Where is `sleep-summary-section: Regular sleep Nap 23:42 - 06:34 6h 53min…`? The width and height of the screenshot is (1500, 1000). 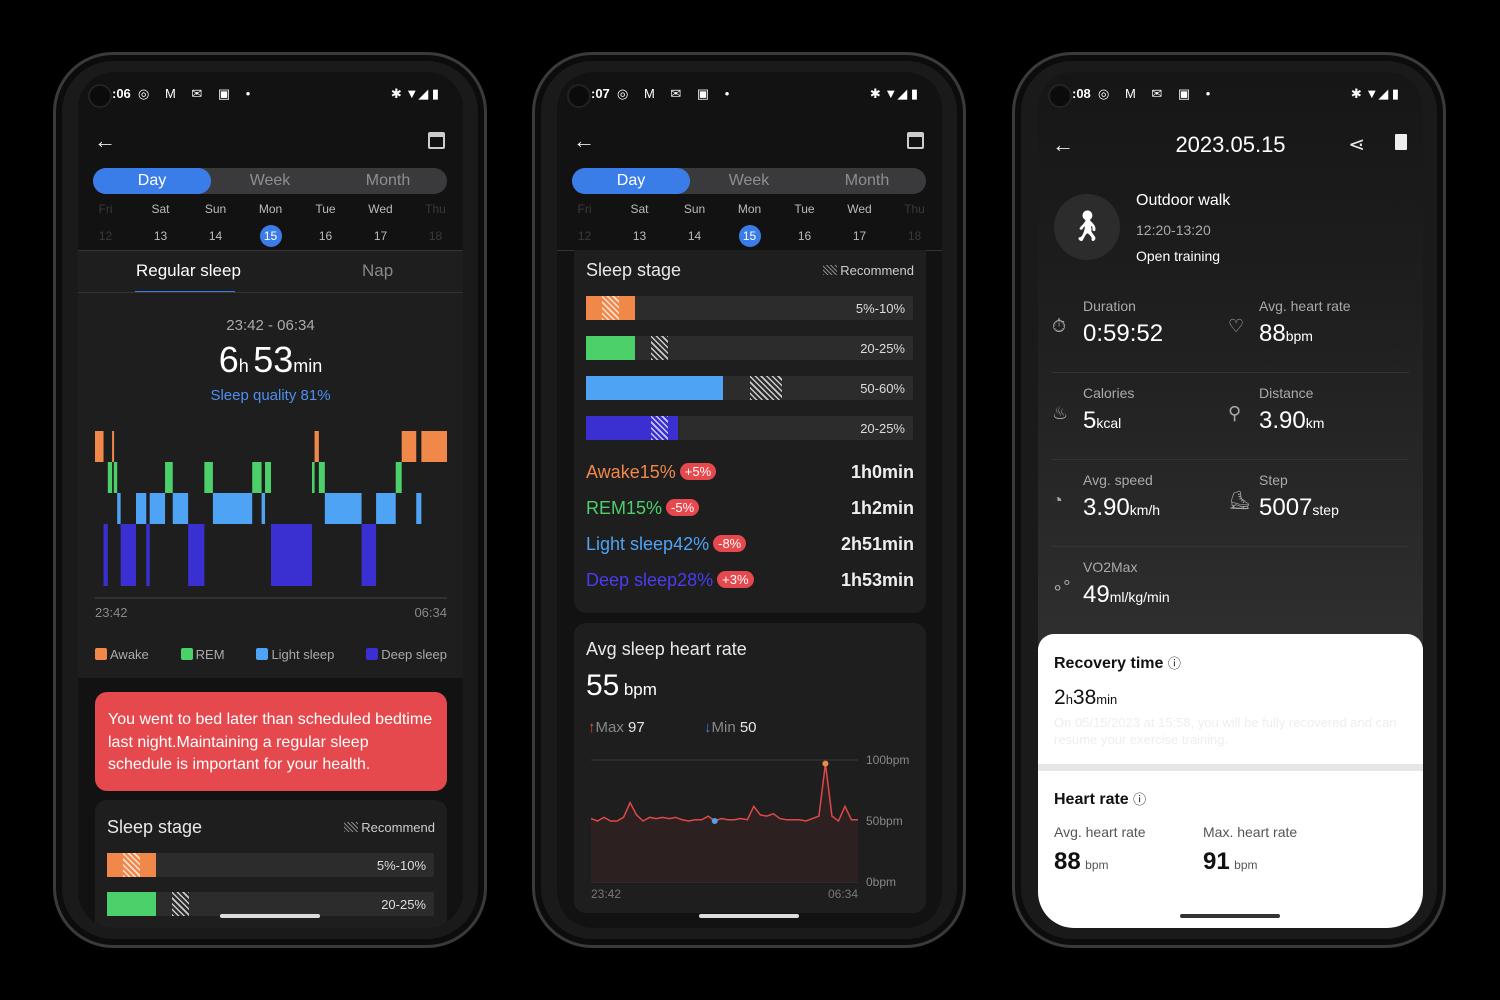 sleep-summary-section: Regular sleep Nap 23:42 - 06:34 6h 53min… is located at coordinates (270, 464).